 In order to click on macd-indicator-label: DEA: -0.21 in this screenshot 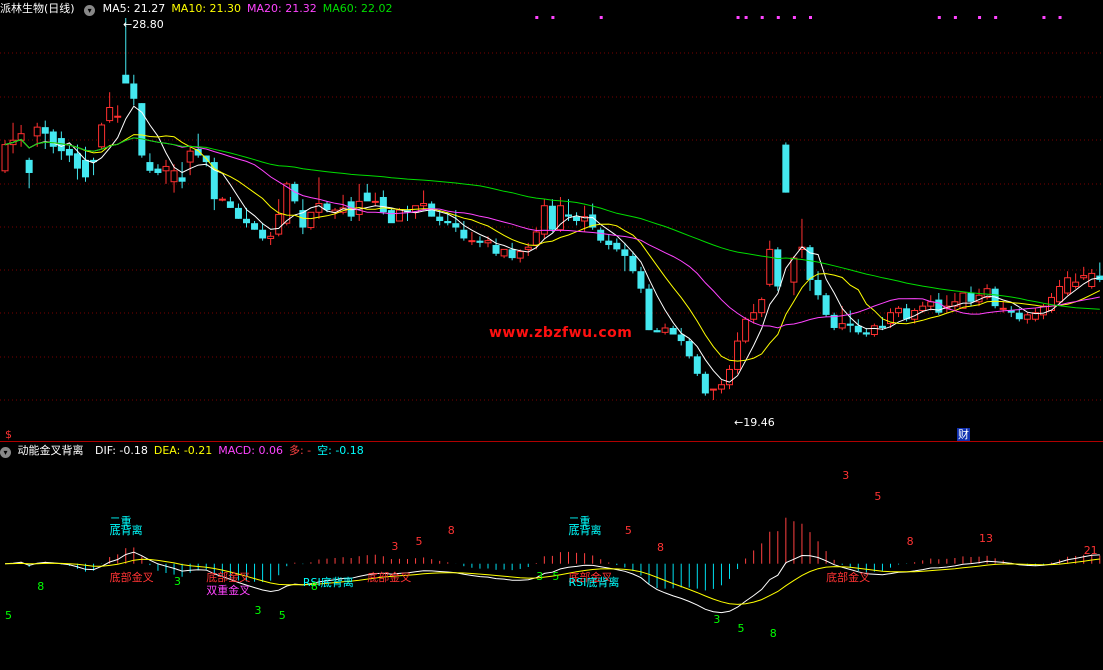, I will do `click(183, 450)`.